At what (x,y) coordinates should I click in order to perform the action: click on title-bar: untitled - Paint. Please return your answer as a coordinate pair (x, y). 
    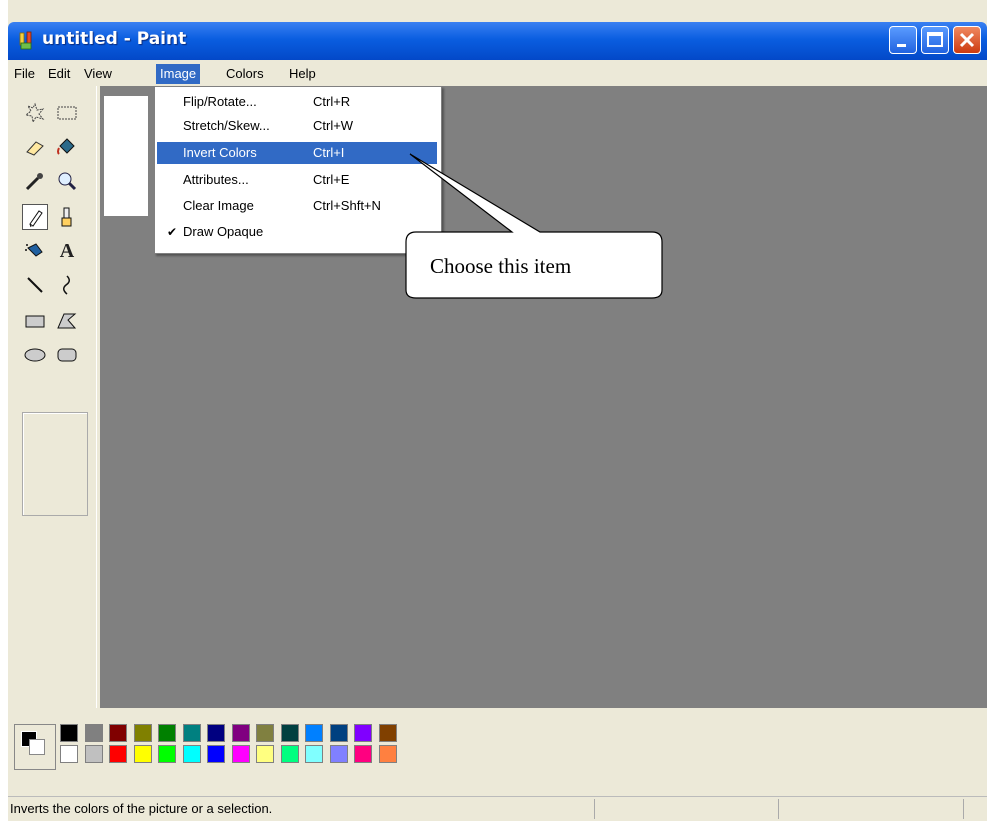
    Looking at the image, I should click on (497, 41).